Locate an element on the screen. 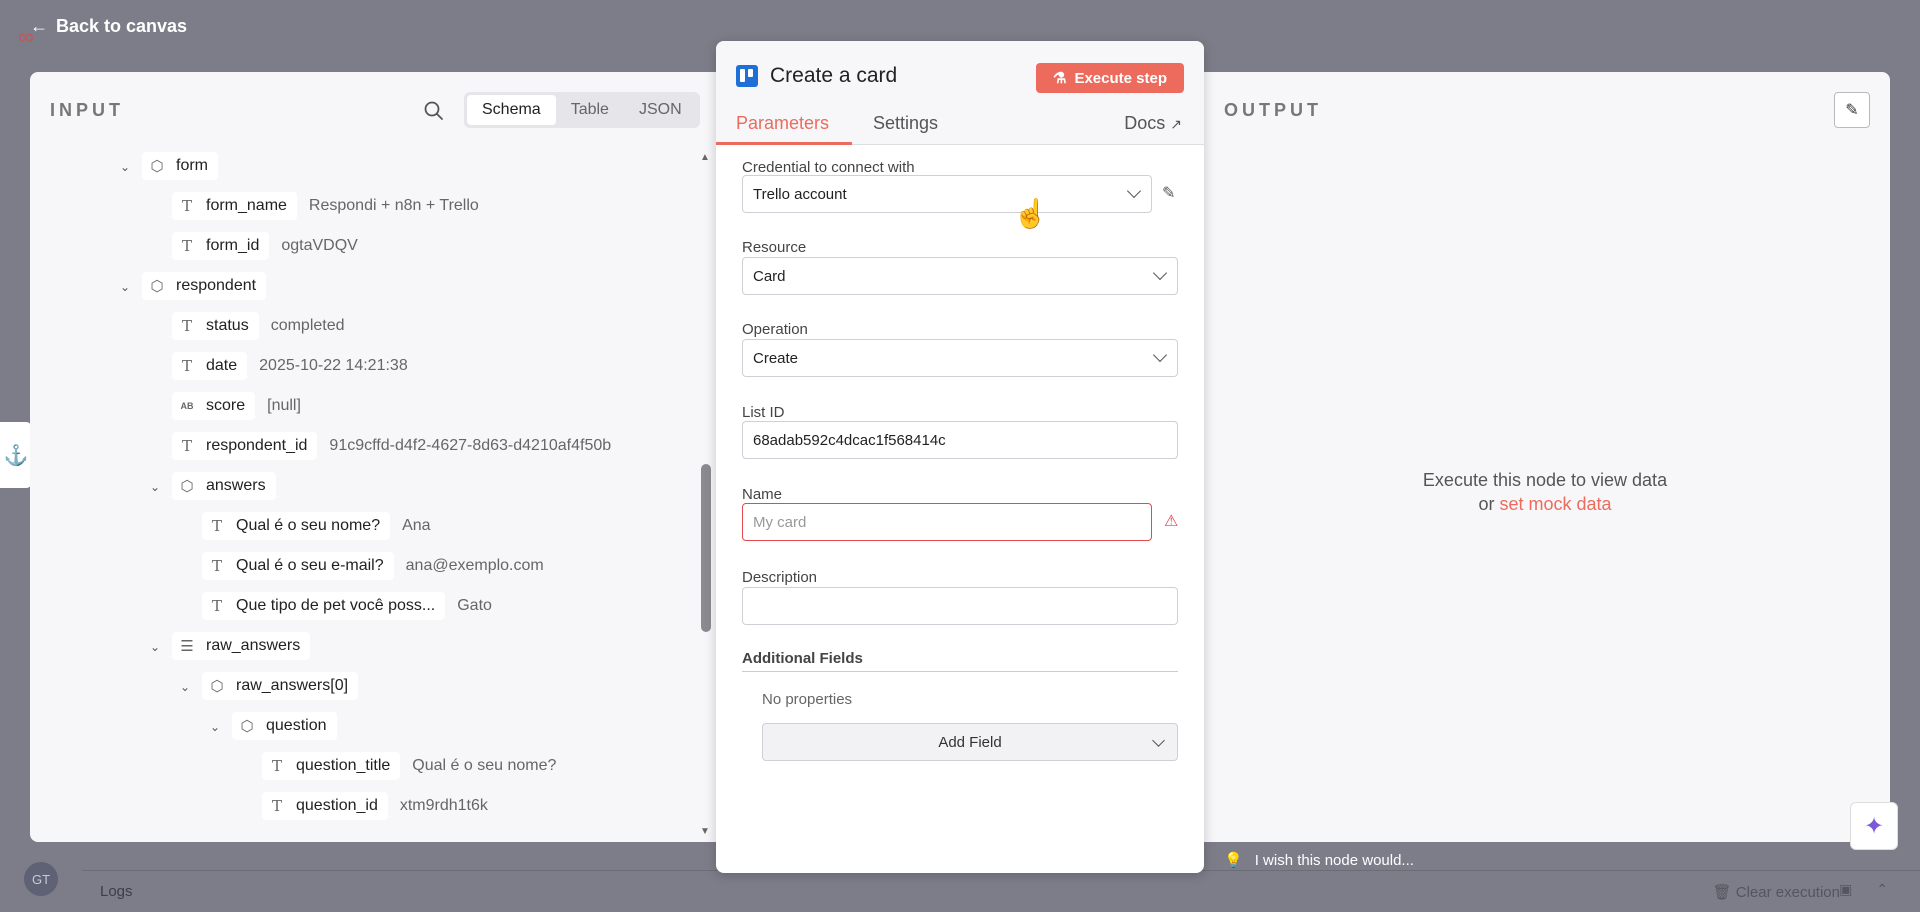 Image resolution: width=1920 pixels, height=912 pixels. tab-json: JSON is located at coordinates (660, 110).